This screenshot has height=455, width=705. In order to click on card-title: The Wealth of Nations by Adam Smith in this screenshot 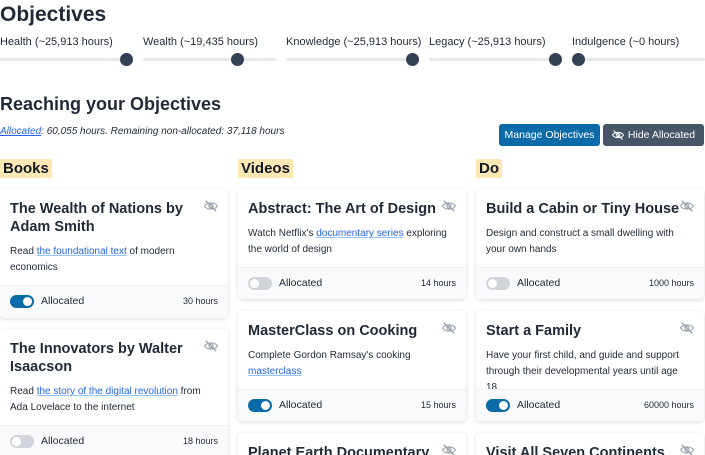, I will do `click(96, 218)`.